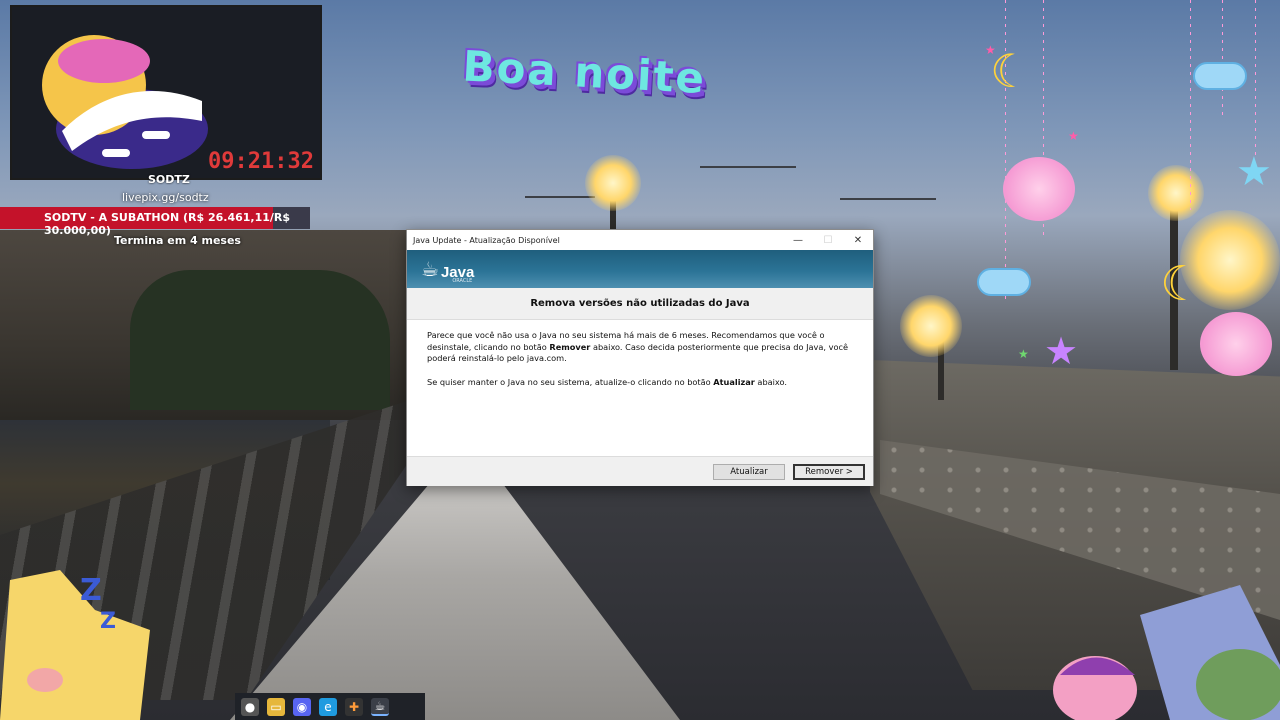 Image resolution: width=1280 pixels, height=720 pixels. I want to click on dialog-heading: Remova versões não utilizadas do Java, so click(640, 304).